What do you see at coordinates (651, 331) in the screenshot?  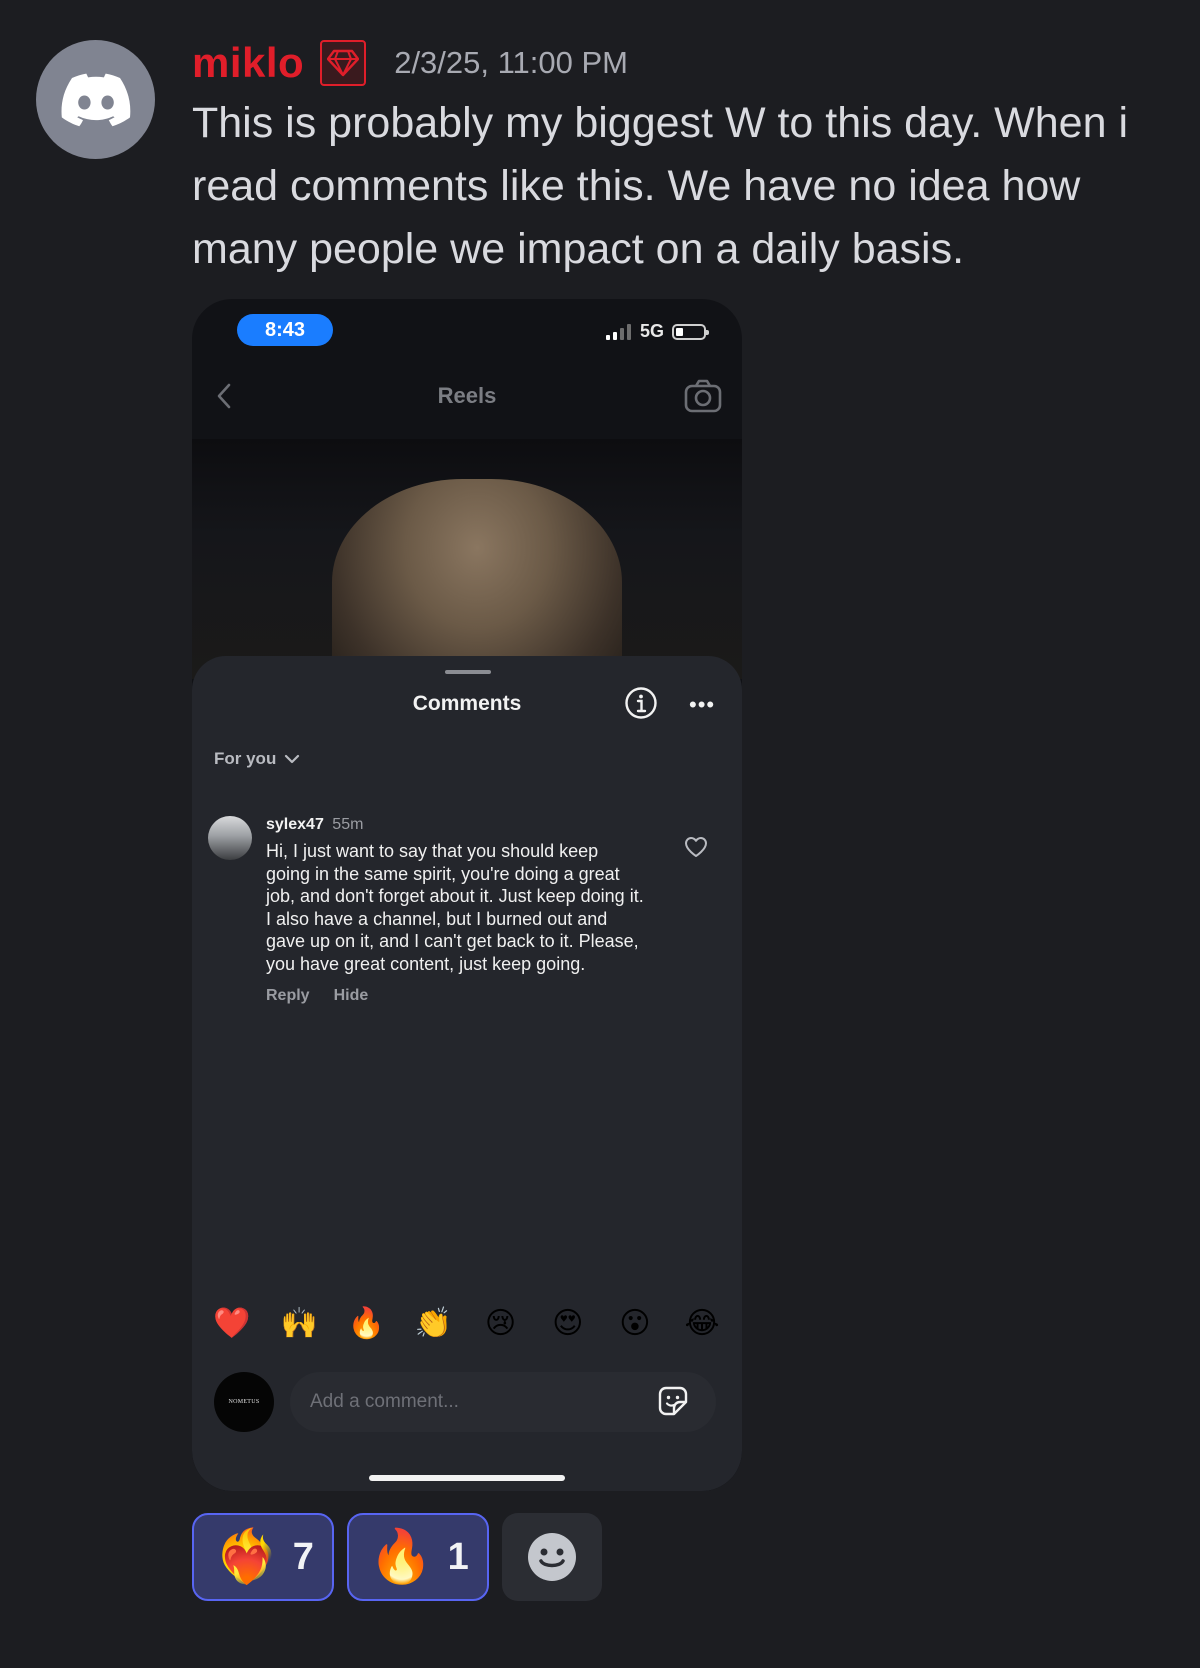 I see `network-label: 5G` at bounding box center [651, 331].